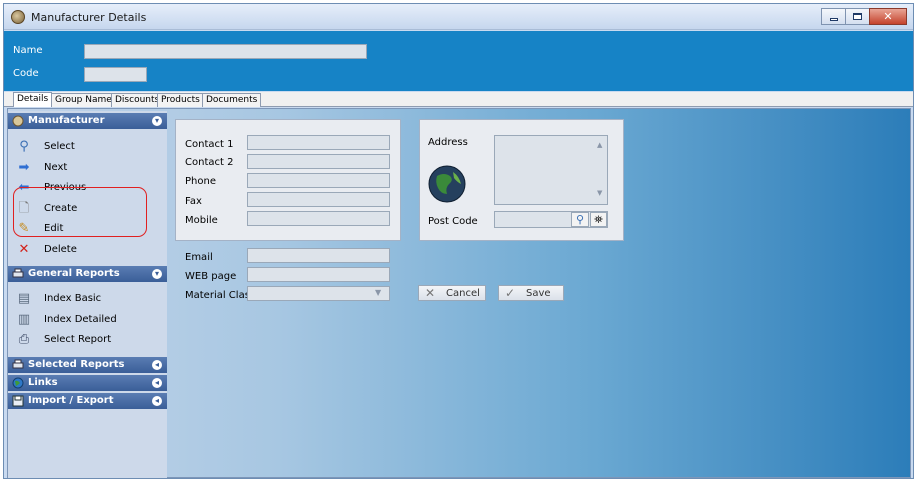 This screenshot has height=482, width=917. Describe the element at coordinates (209, 144) in the screenshot. I see `contact1-label: Contact 1` at that location.